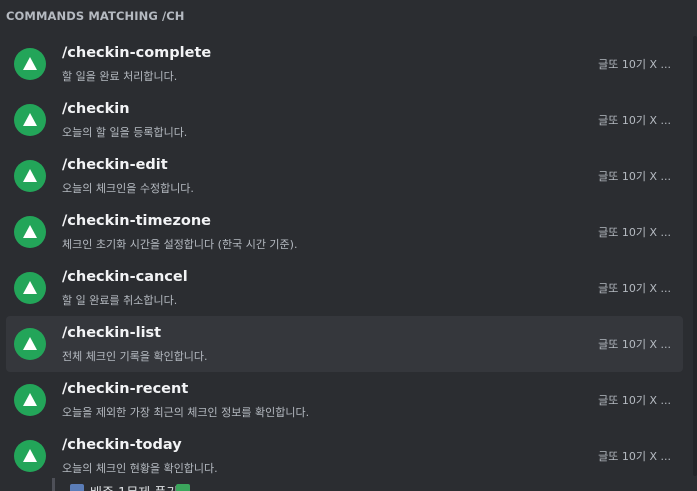 Image resolution: width=697 pixels, height=491 pixels. Describe the element at coordinates (695, 256) in the screenshot. I see `scrollbar-track` at that location.